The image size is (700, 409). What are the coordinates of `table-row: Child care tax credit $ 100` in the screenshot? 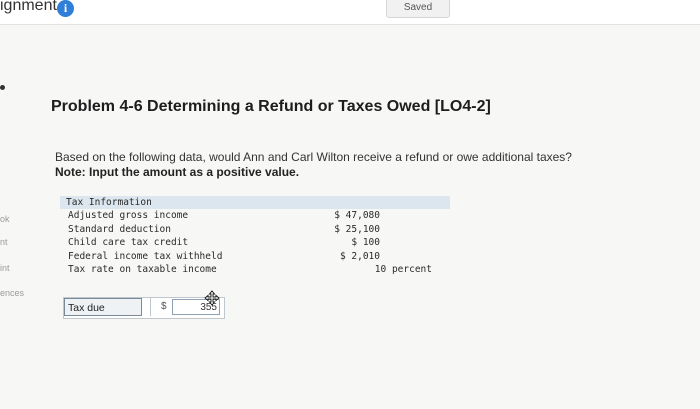 It's located at (255, 243).